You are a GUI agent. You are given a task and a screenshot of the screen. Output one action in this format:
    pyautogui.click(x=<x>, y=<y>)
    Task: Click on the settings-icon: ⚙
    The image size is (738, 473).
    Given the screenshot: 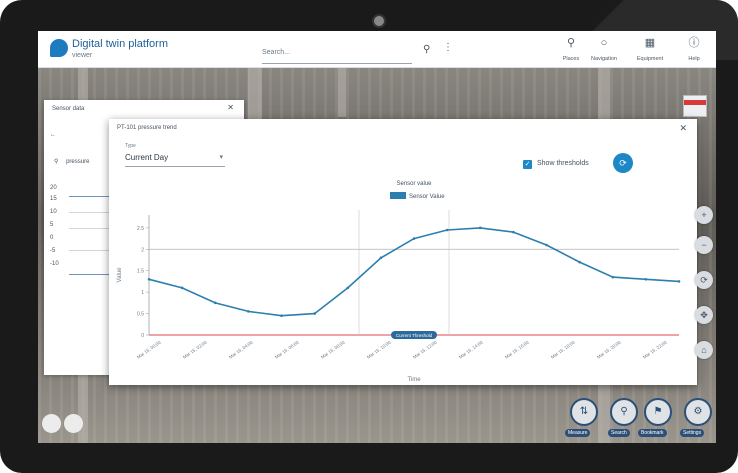 What is the action you would take?
    pyautogui.click(x=698, y=411)
    